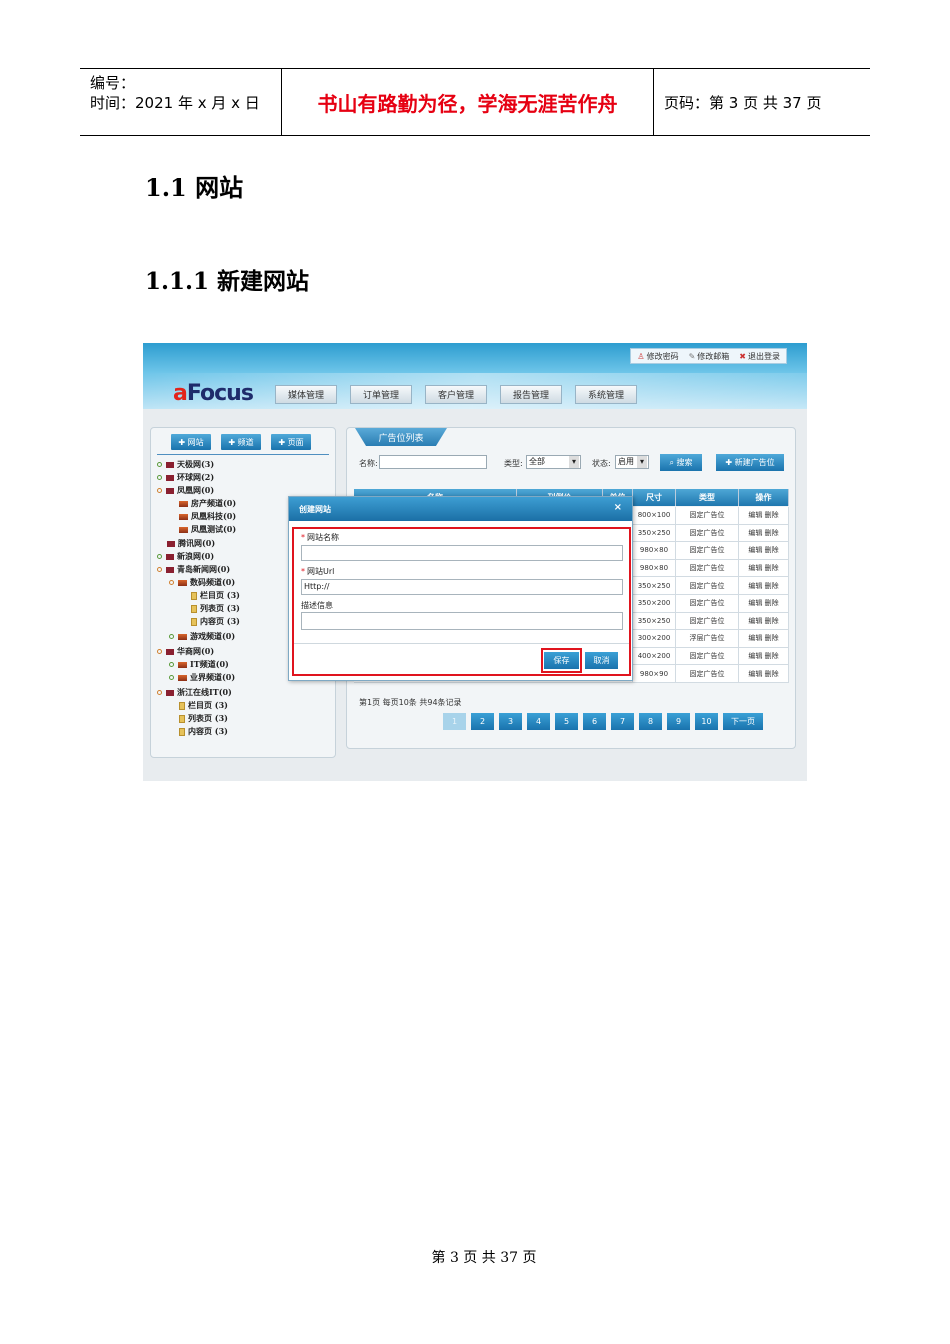 The width and height of the screenshot is (950, 1344). What do you see at coordinates (241, 442) in the screenshot?
I see `add-channel-button: ✚ 频道` at bounding box center [241, 442].